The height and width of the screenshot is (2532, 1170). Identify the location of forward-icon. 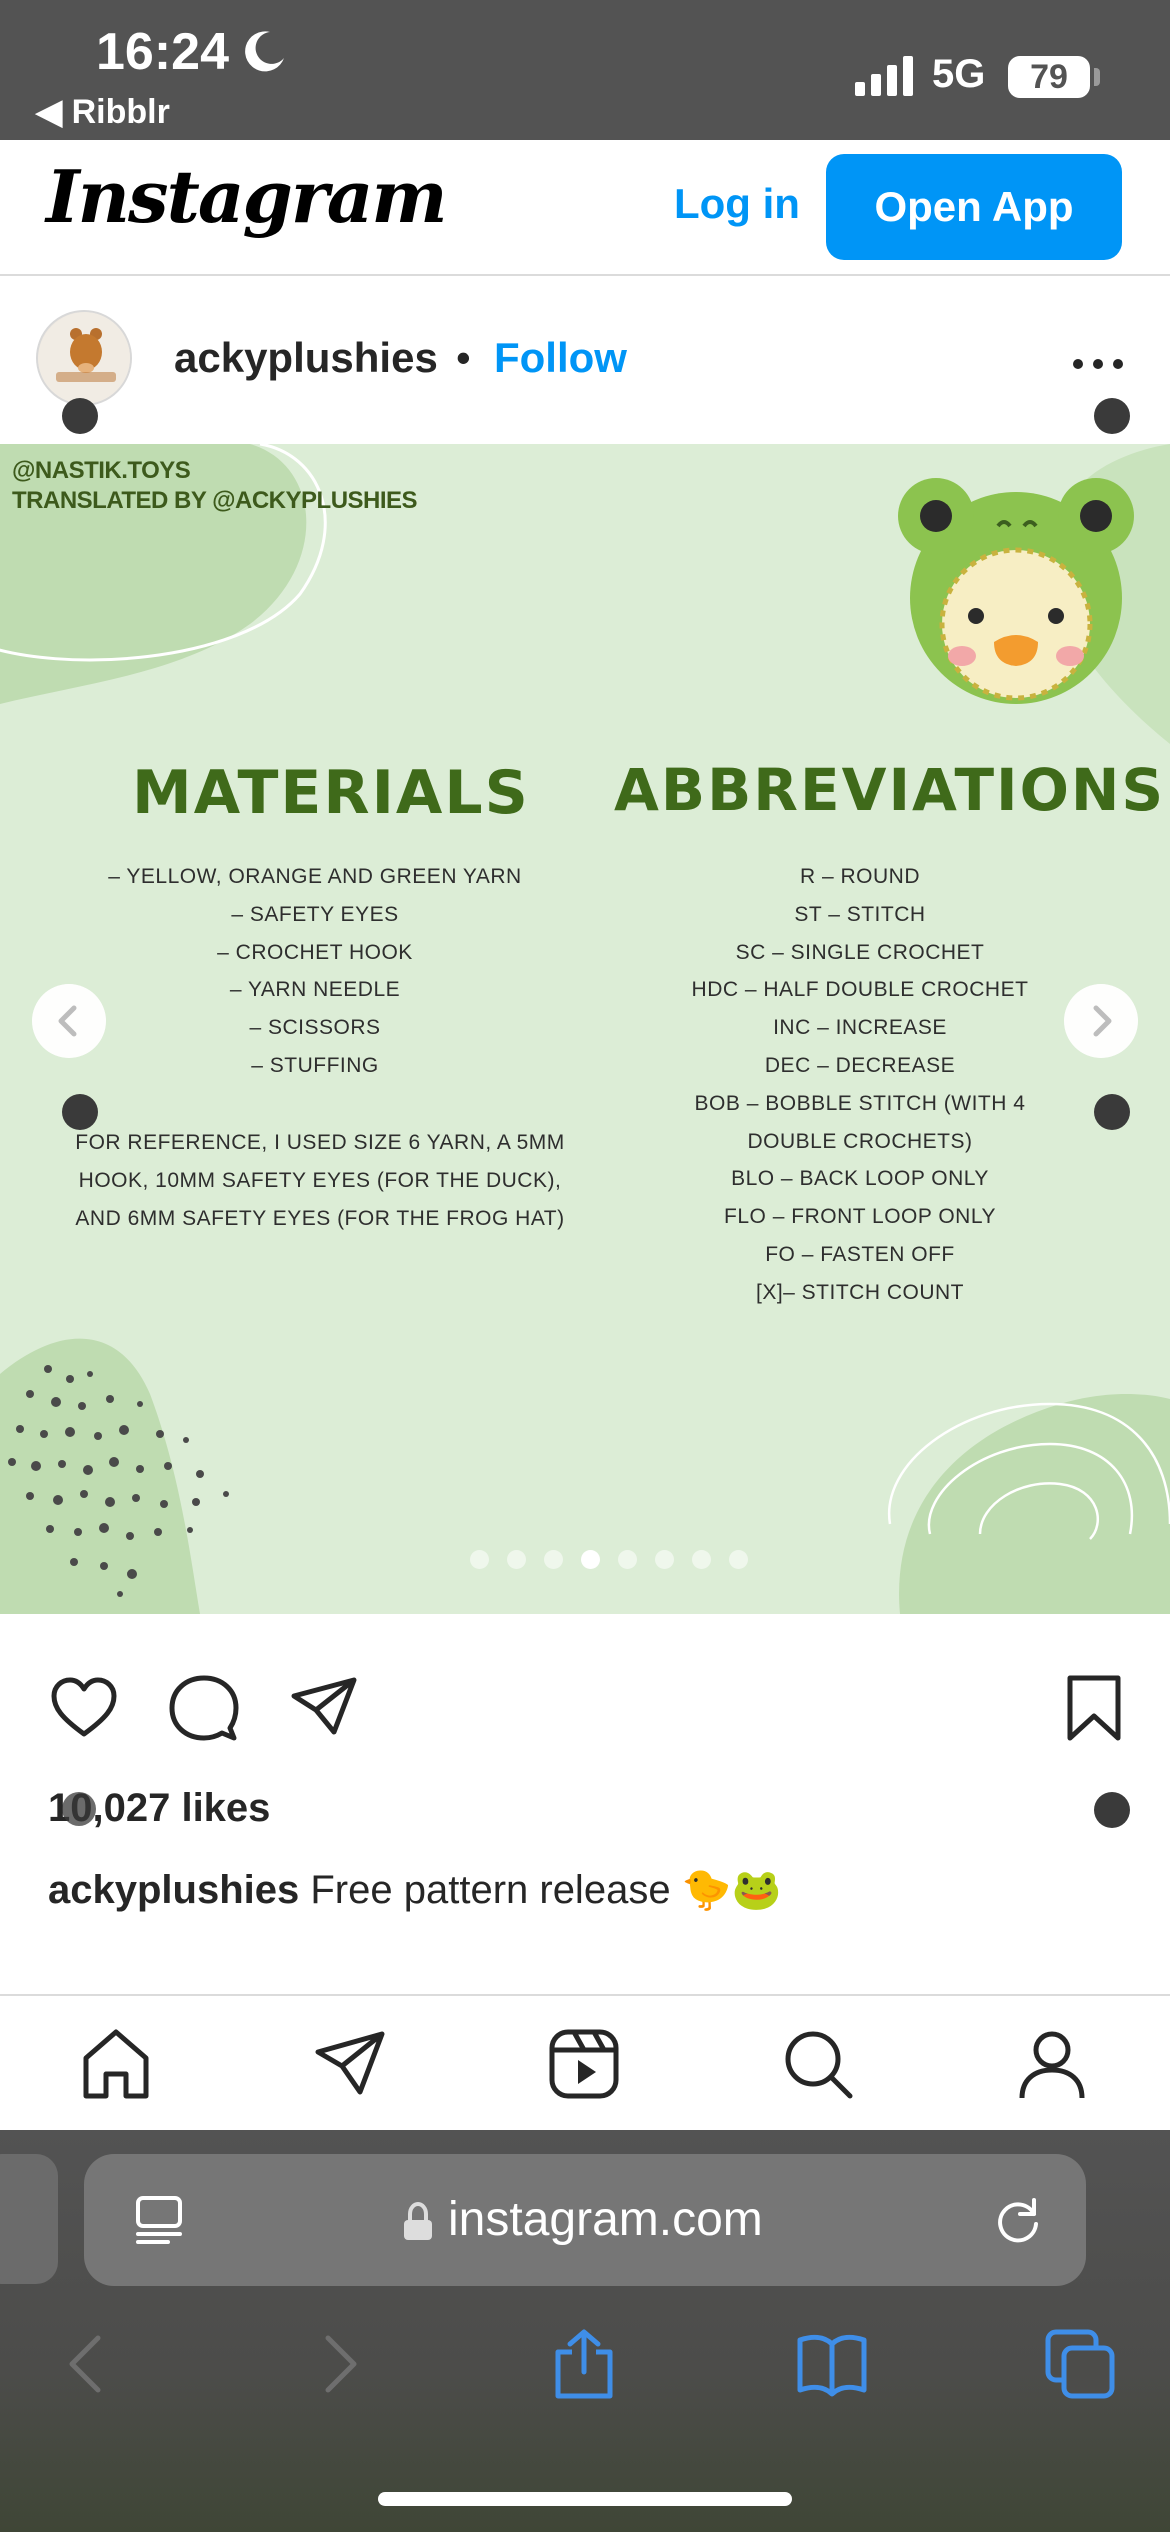
(338, 2364).